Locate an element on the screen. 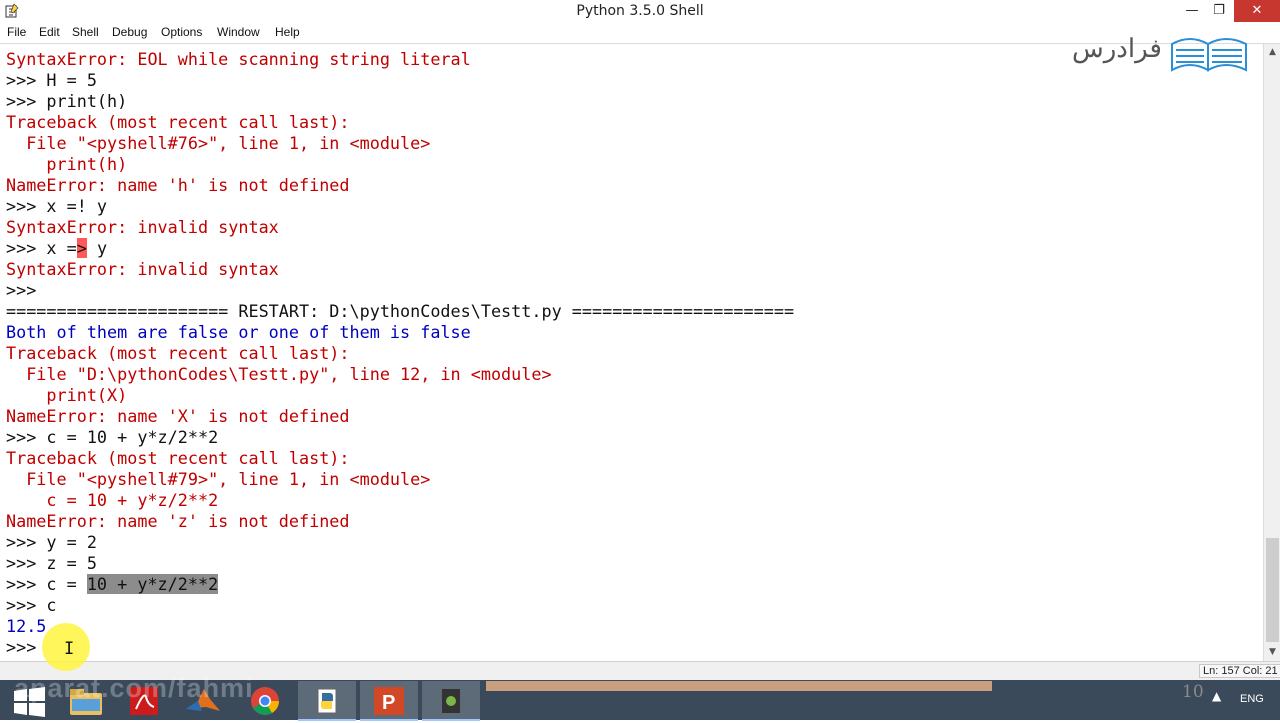  tray-up-arrow-icon: ▲ is located at coordinates (1216, 696).